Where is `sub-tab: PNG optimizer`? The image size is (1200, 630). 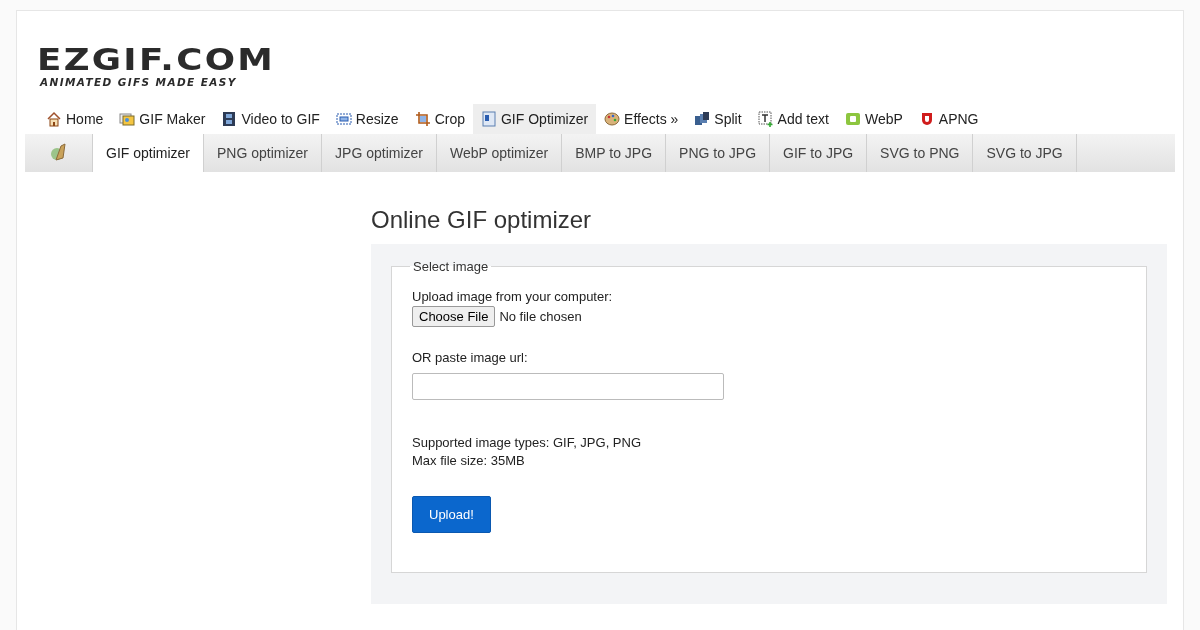 sub-tab: PNG optimizer is located at coordinates (263, 153).